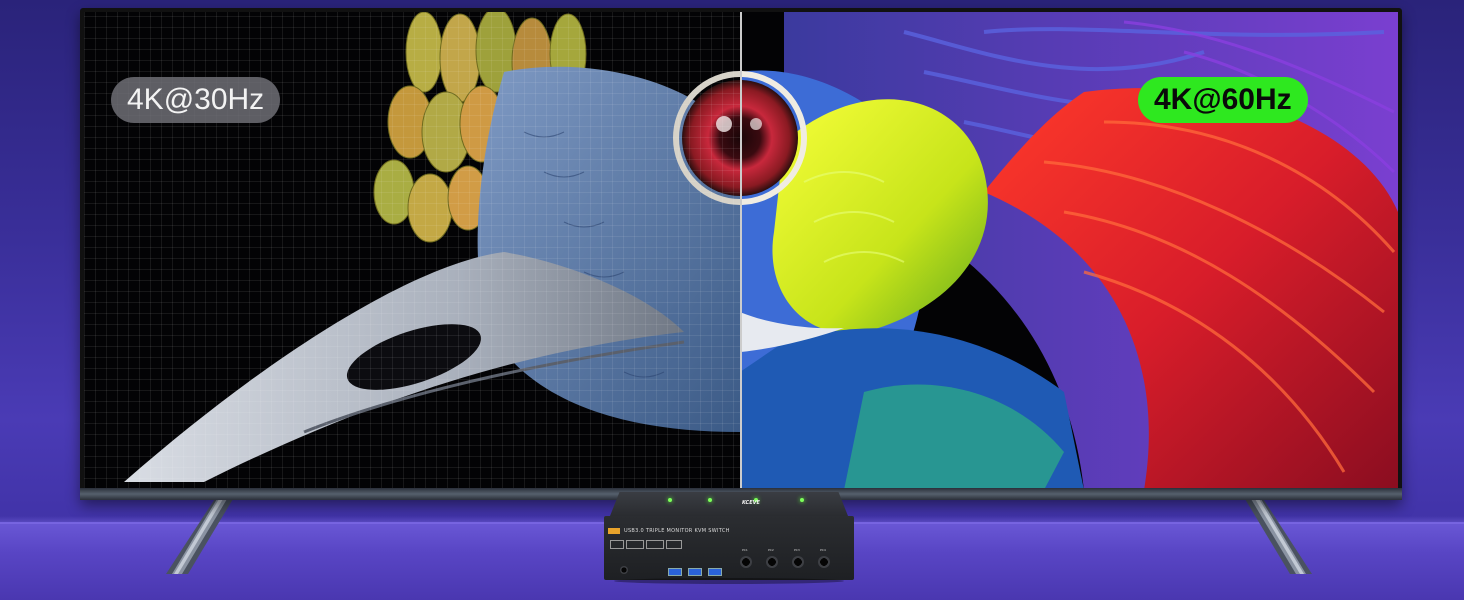 The height and width of the screenshot is (600, 1464). What do you see at coordinates (745, 550) in the screenshot?
I see `port-label: PC1` at bounding box center [745, 550].